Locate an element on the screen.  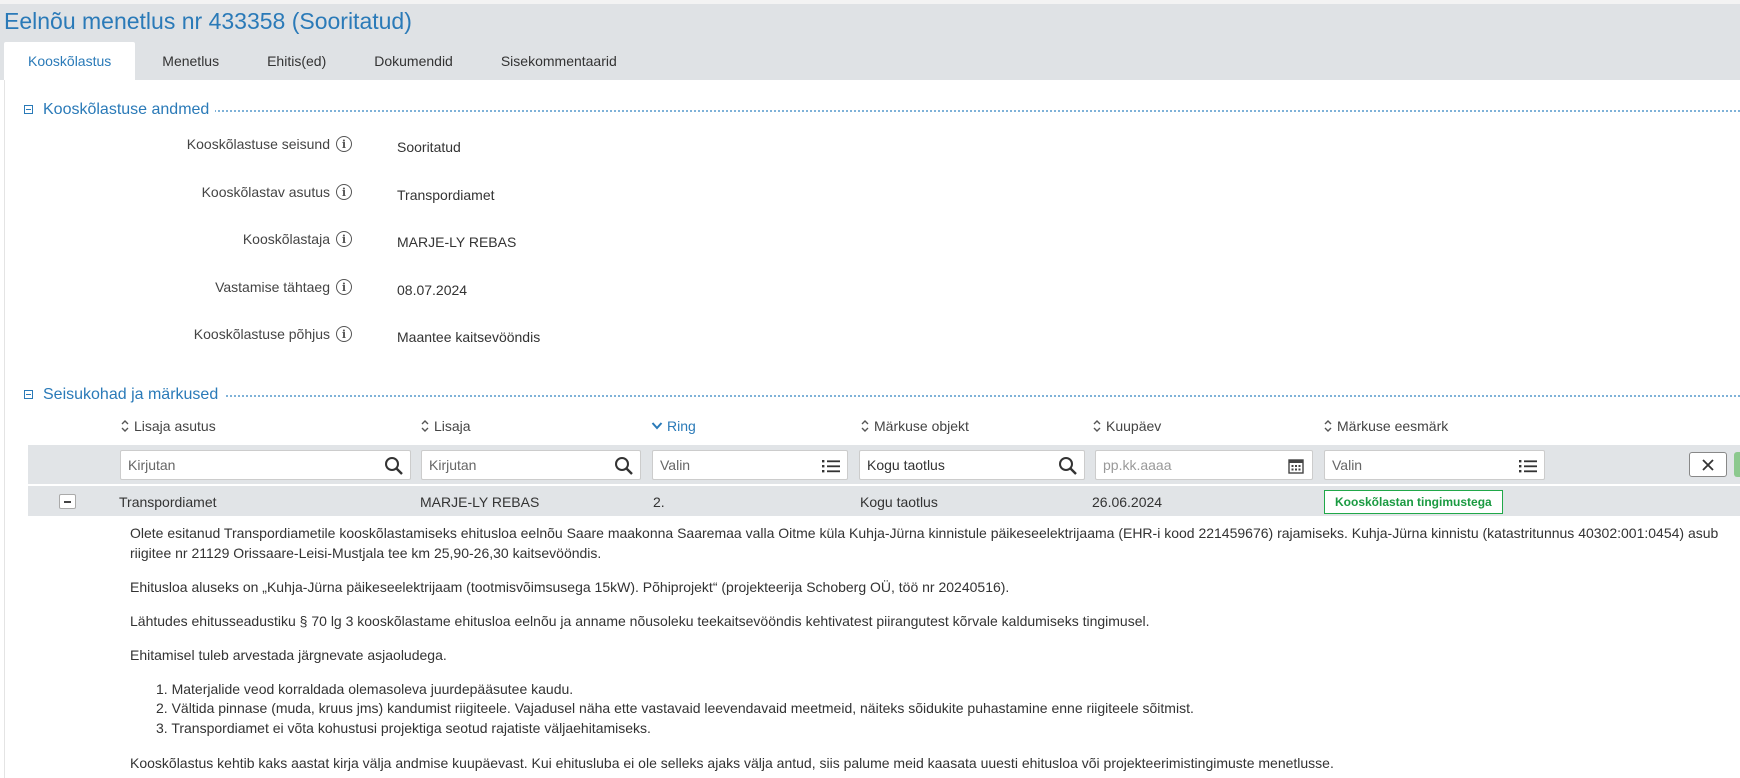
cell-lisaja: MARJE-LY REBAS is located at coordinates (480, 502).